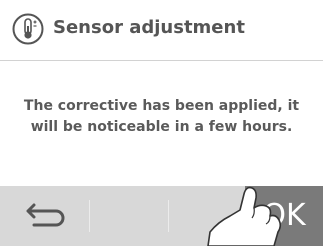 This screenshot has height=246, width=323. What do you see at coordinates (28, 29) in the screenshot?
I see `thermometer-icon` at bounding box center [28, 29].